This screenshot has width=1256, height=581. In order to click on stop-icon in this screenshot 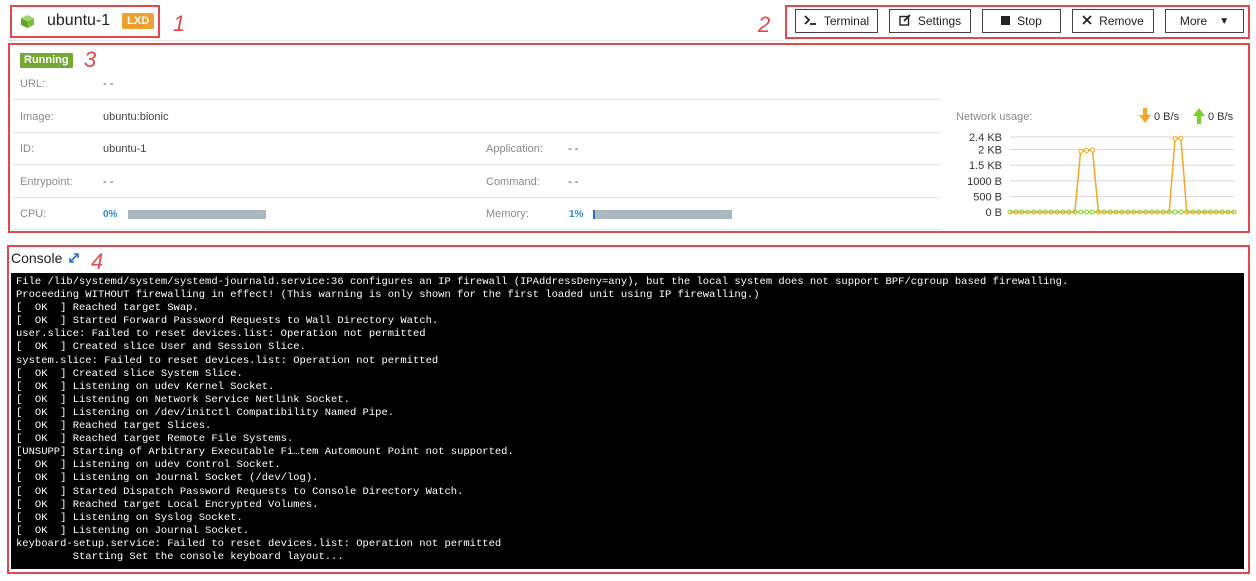, I will do `click(1006, 21)`.